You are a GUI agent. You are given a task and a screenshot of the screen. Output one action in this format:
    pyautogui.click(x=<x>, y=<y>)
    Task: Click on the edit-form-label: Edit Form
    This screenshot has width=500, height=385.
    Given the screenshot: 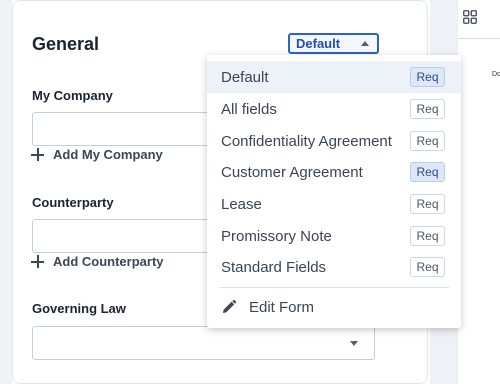 What is the action you would take?
    pyautogui.click(x=282, y=307)
    